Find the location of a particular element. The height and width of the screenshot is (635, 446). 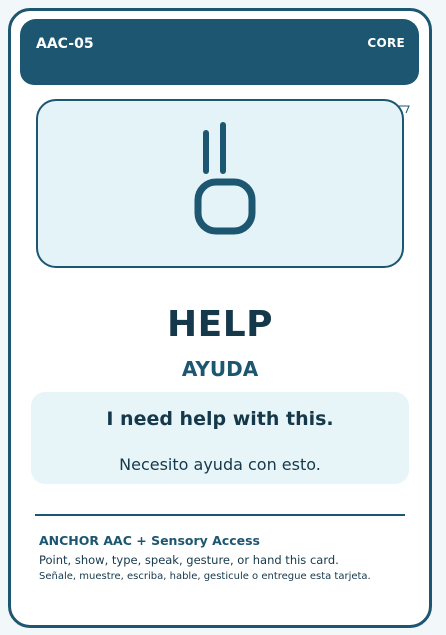

word-english: HELP is located at coordinates (220, 324).